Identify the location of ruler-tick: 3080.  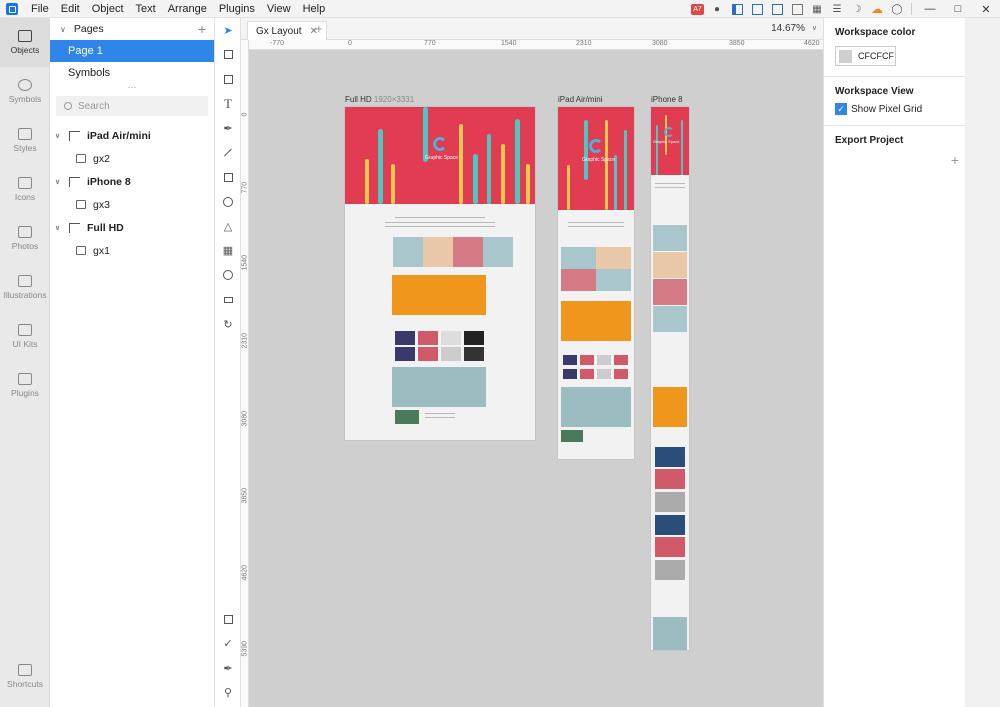
(660, 43).